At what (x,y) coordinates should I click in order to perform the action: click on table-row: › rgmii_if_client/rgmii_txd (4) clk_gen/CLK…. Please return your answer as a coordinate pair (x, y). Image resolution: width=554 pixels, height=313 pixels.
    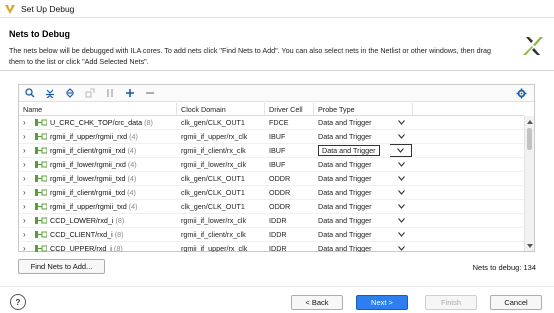
    Looking at the image, I should click on (271, 193).